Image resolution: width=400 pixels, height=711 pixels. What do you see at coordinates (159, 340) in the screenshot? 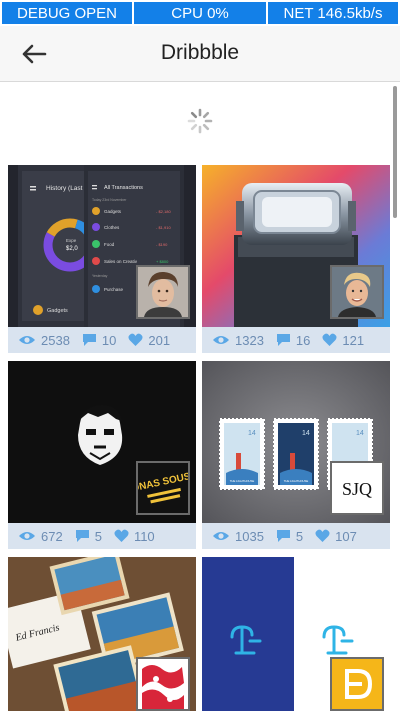
I see `likes-count: 201` at bounding box center [159, 340].